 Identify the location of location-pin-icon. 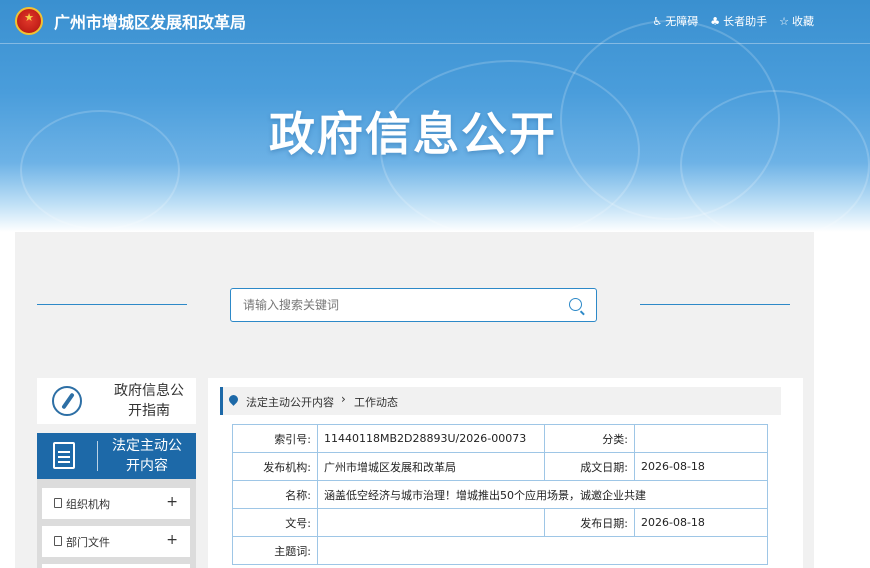
(233, 399).